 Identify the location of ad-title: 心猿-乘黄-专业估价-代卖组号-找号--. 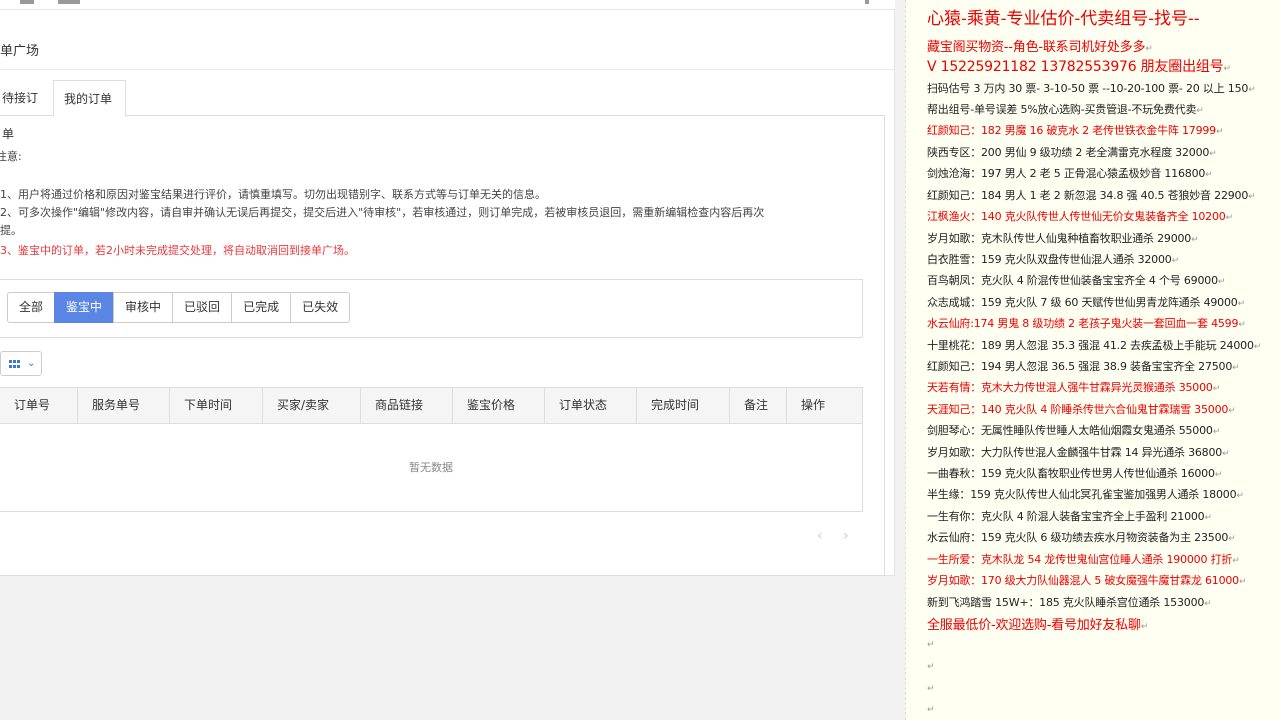
(1063, 19).